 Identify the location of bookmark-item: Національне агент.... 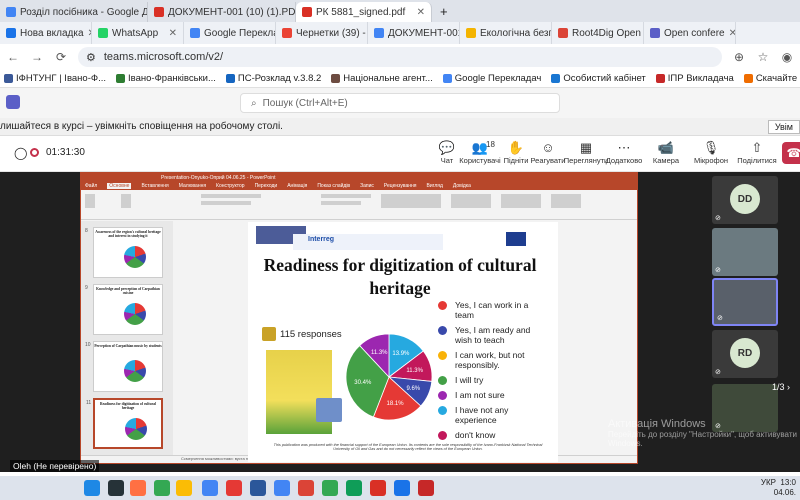
(382, 78).